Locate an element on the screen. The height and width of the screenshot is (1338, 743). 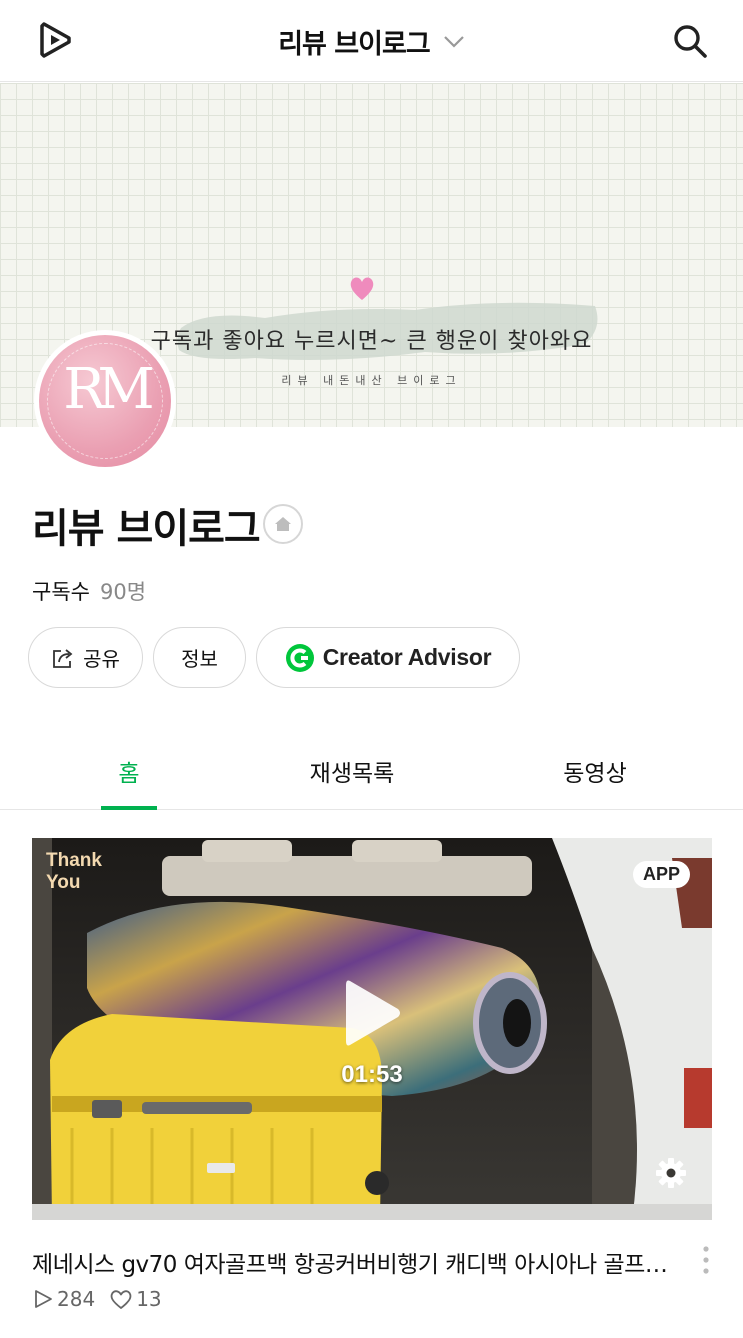
play-count-icon is located at coordinates (43, 1299).